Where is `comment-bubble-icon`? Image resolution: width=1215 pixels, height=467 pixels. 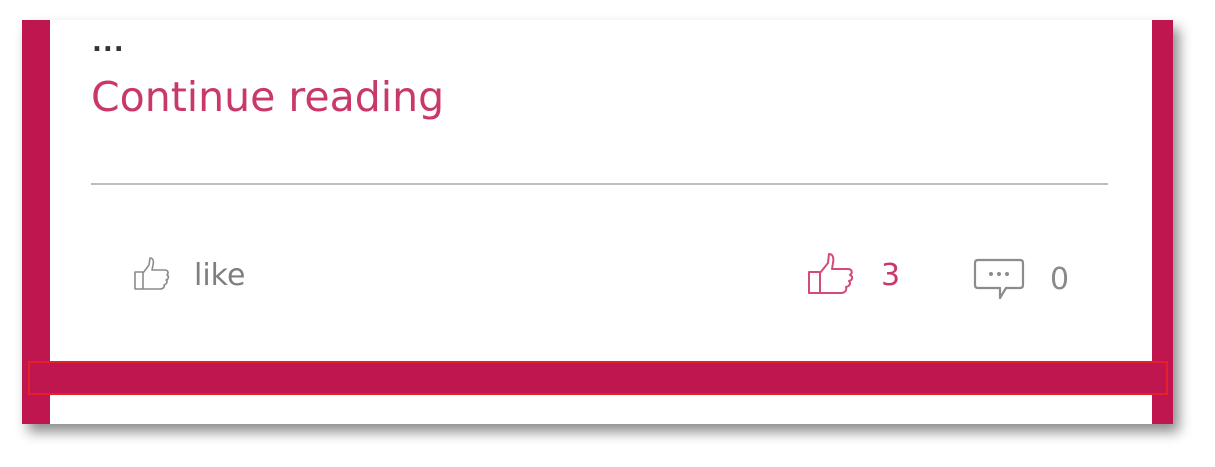 comment-bubble-icon is located at coordinates (999, 280).